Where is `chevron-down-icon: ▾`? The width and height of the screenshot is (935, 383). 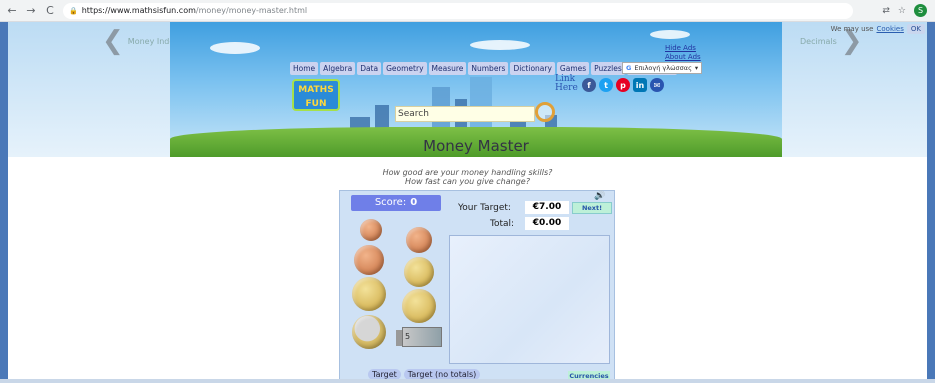 chevron-down-icon: ▾ is located at coordinates (696, 68).